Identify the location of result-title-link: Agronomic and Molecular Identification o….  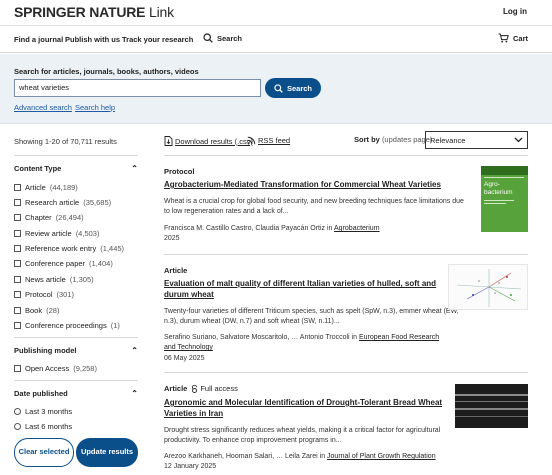
(304, 408).